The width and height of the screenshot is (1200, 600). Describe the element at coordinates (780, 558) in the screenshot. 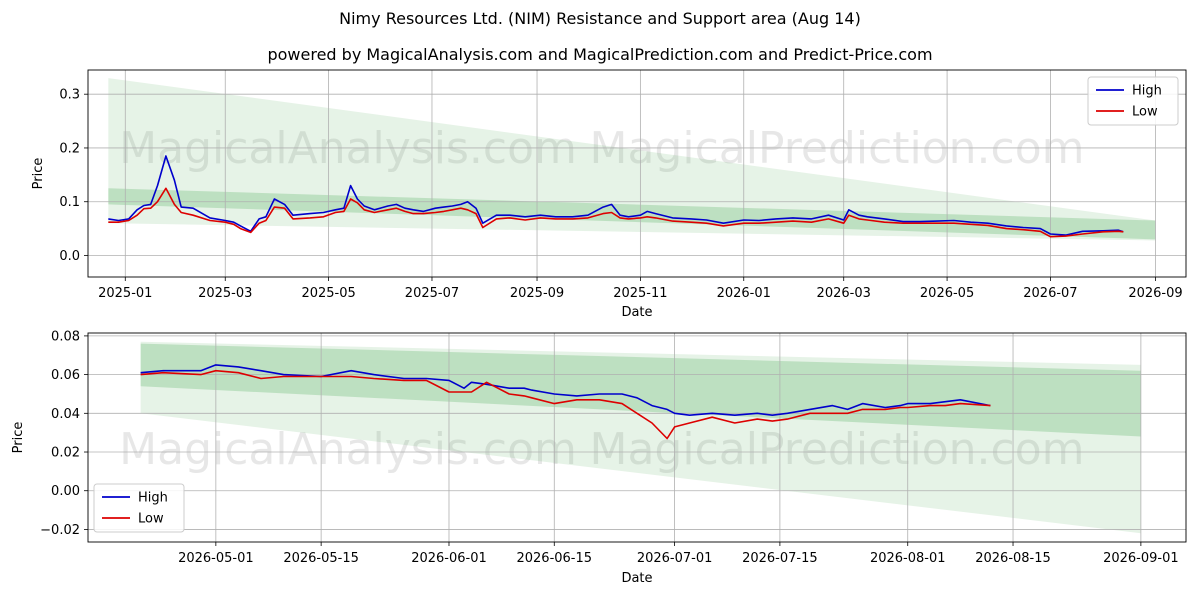

I see `x-tick-label: 2026-07-15` at that location.